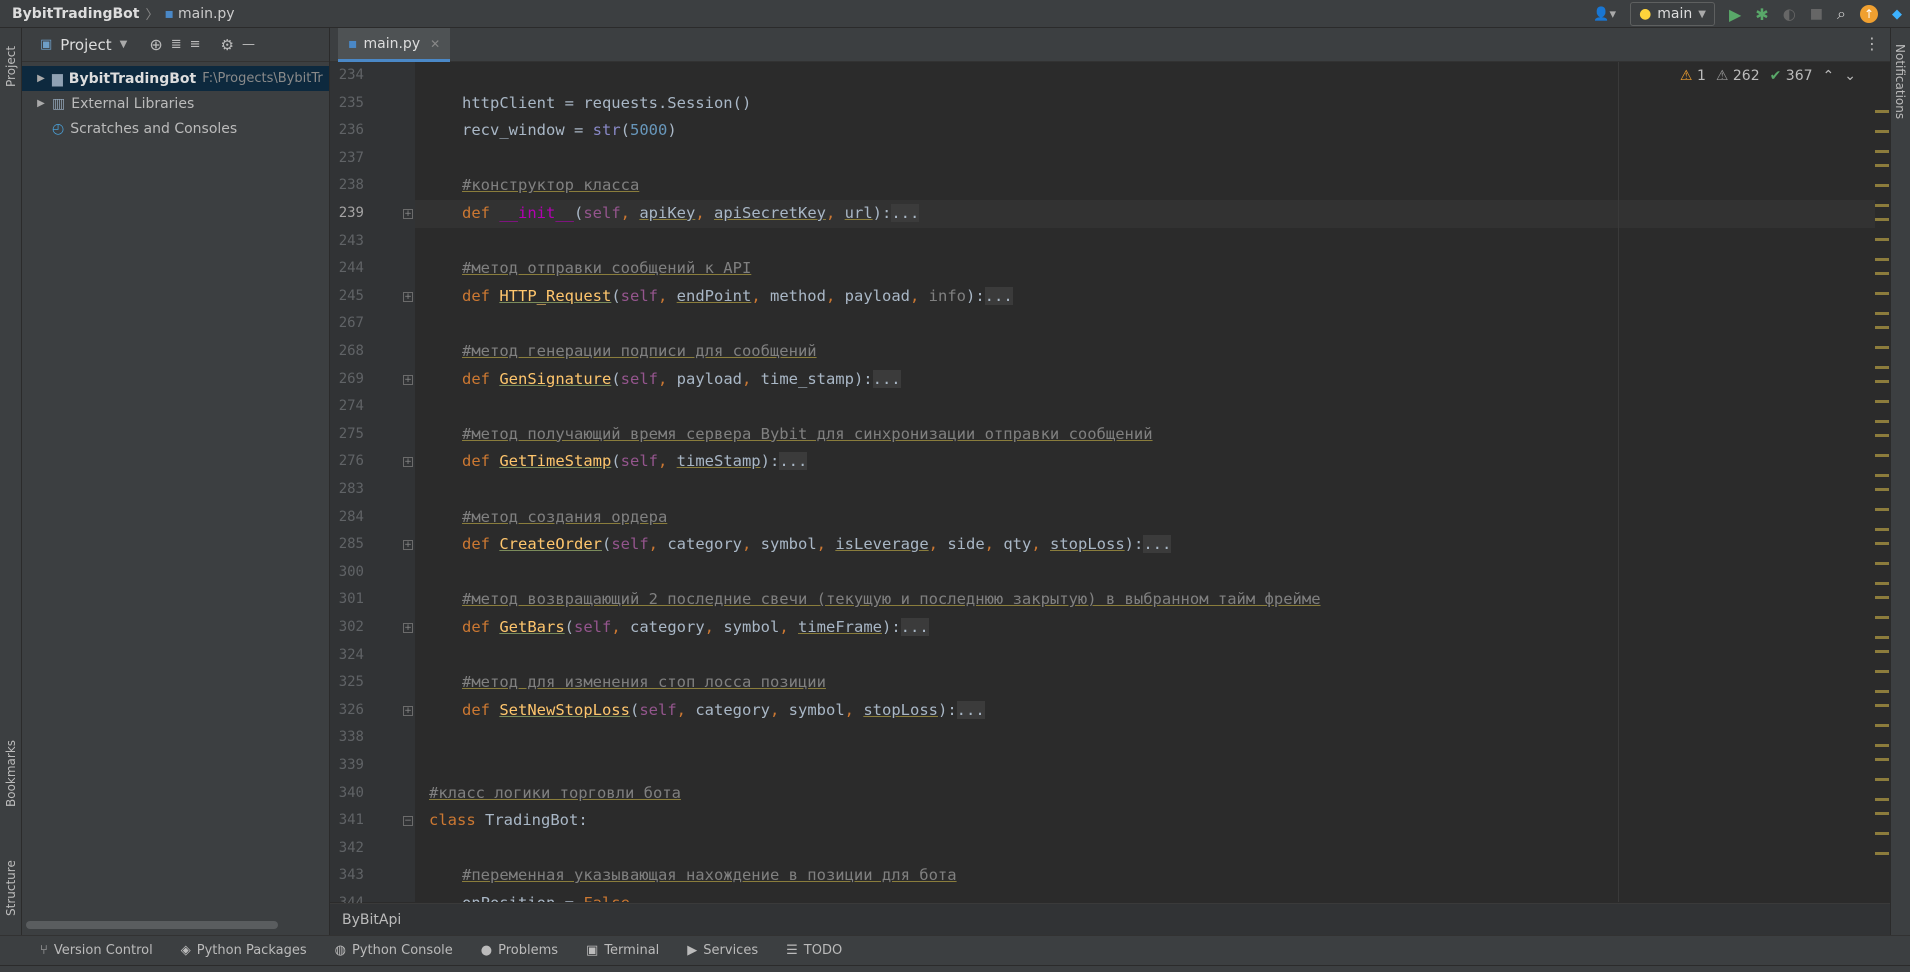 The image size is (1910, 972). Describe the element at coordinates (435, 44) in the screenshot. I see `close-icon: ✕` at that location.